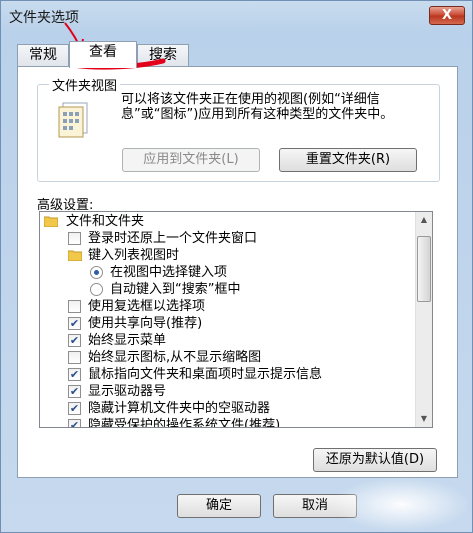 Image resolution: width=473 pixels, height=533 pixels. What do you see at coordinates (179, 408) in the screenshot?
I see `list-item-label: 隐藏计算机文件夹中的空驱动器` at bounding box center [179, 408].